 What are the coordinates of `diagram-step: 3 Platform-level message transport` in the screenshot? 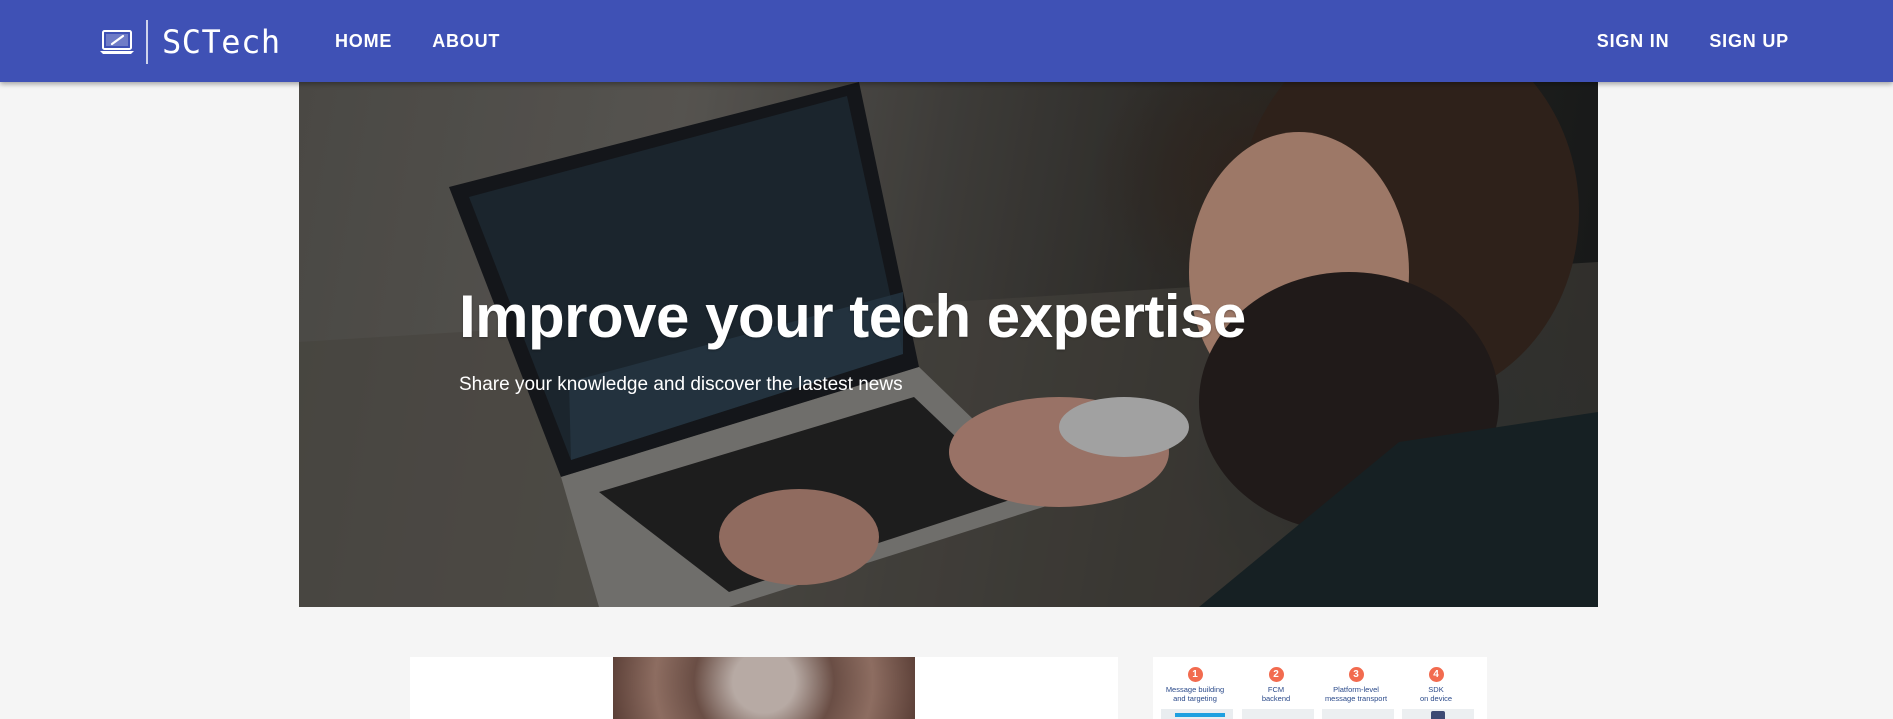 It's located at (1356, 685).